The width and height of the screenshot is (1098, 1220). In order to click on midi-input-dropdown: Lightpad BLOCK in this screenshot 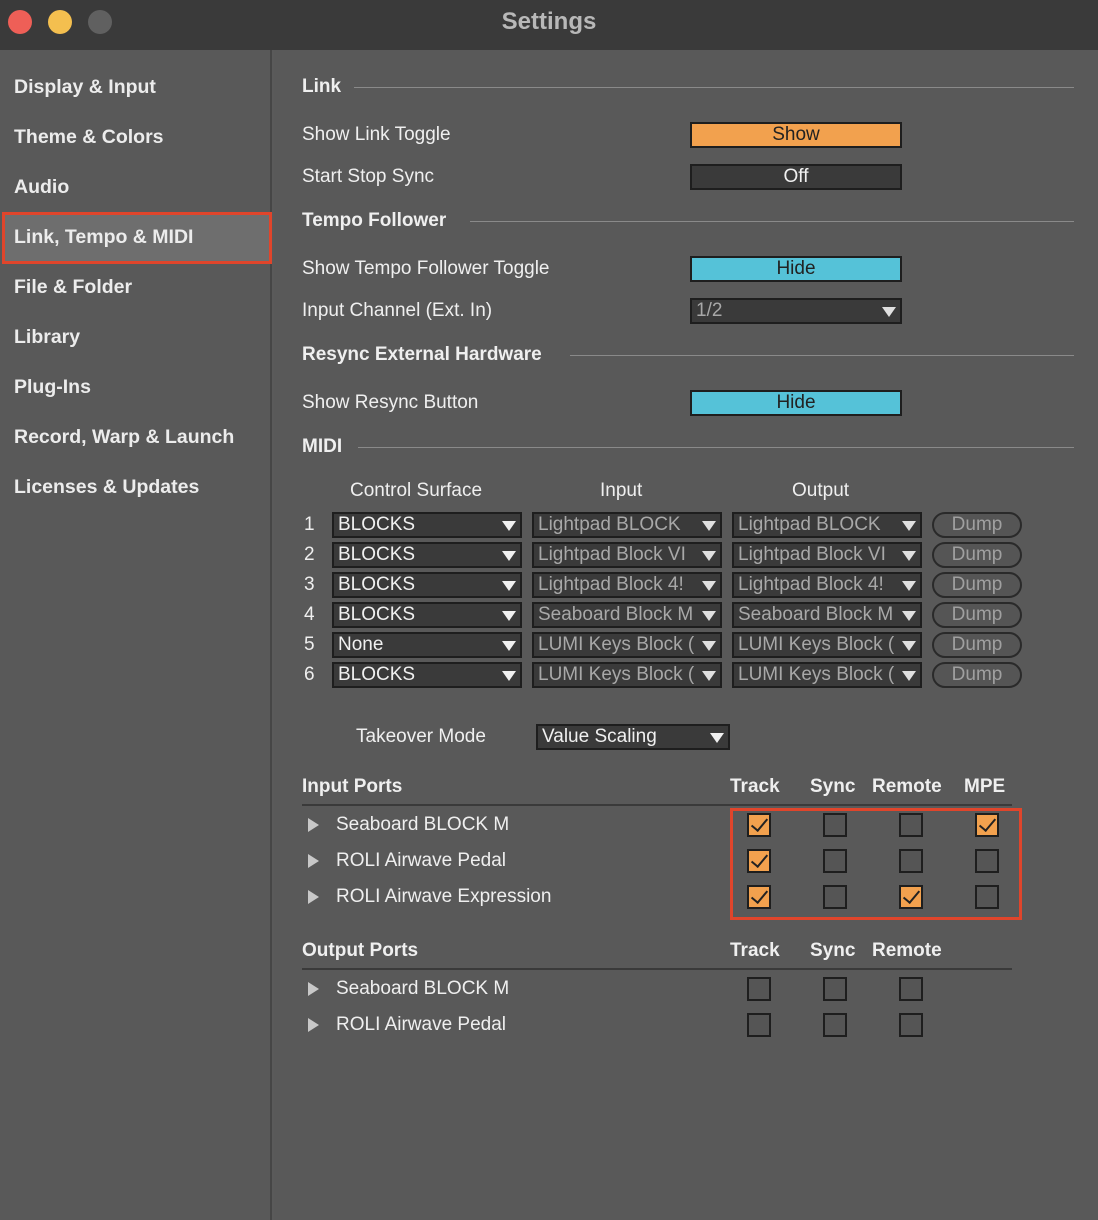, I will do `click(627, 525)`.